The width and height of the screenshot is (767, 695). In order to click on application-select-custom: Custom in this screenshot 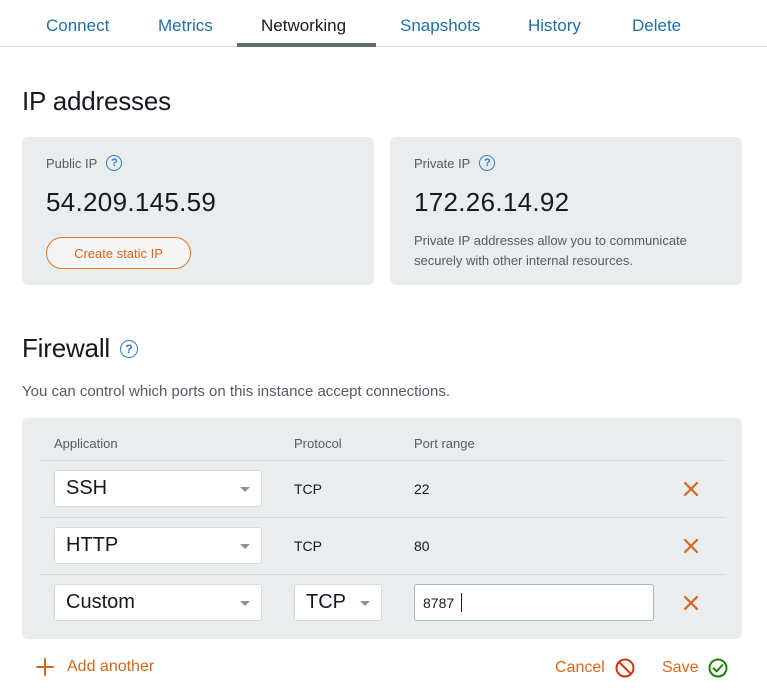, I will do `click(158, 602)`.